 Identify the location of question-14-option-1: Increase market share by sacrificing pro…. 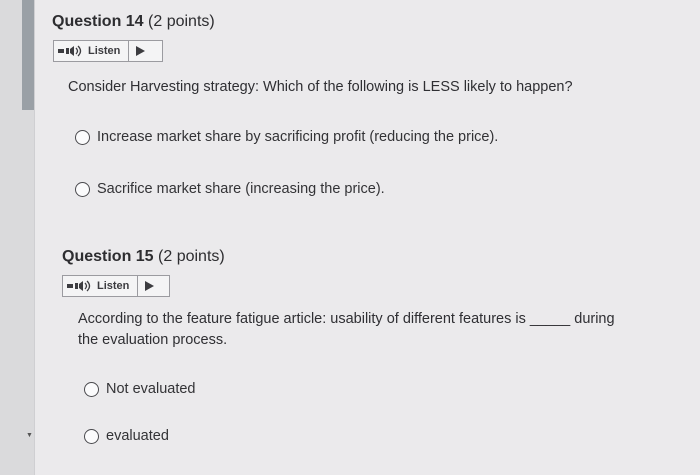
(286, 137).